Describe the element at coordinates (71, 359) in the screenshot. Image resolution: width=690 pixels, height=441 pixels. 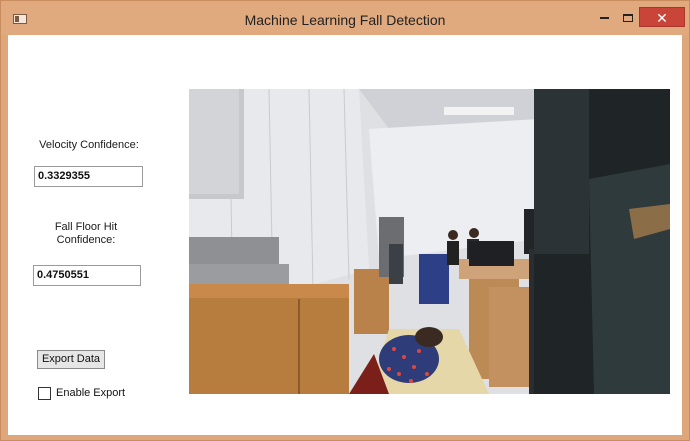
I see `export-data-button: Export Data` at that location.